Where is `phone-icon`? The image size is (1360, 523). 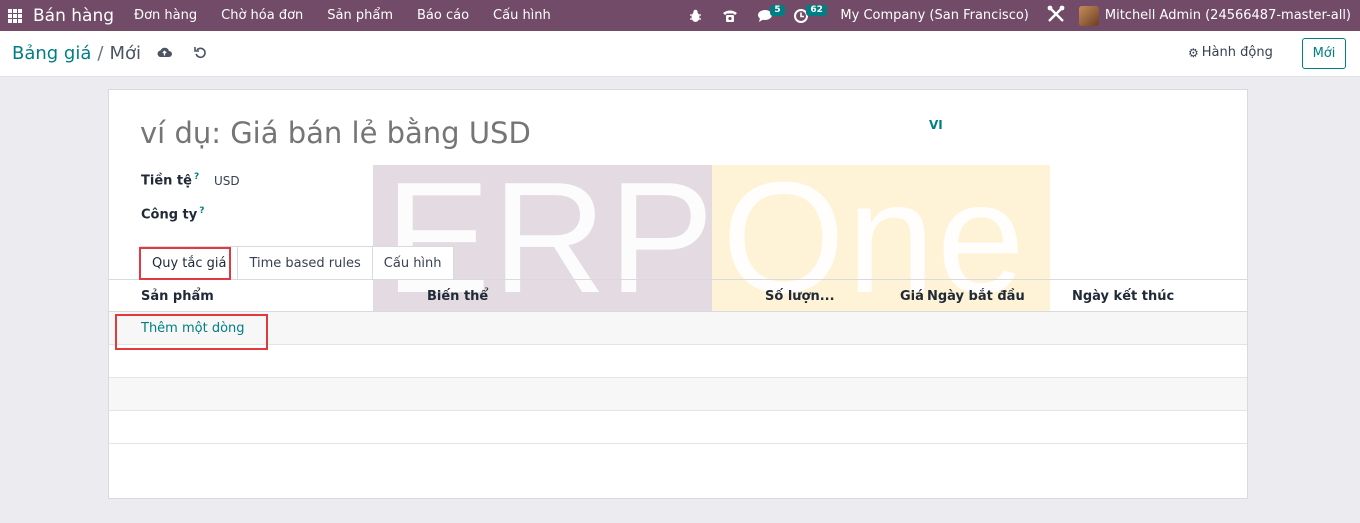
phone-icon is located at coordinates (730, 16).